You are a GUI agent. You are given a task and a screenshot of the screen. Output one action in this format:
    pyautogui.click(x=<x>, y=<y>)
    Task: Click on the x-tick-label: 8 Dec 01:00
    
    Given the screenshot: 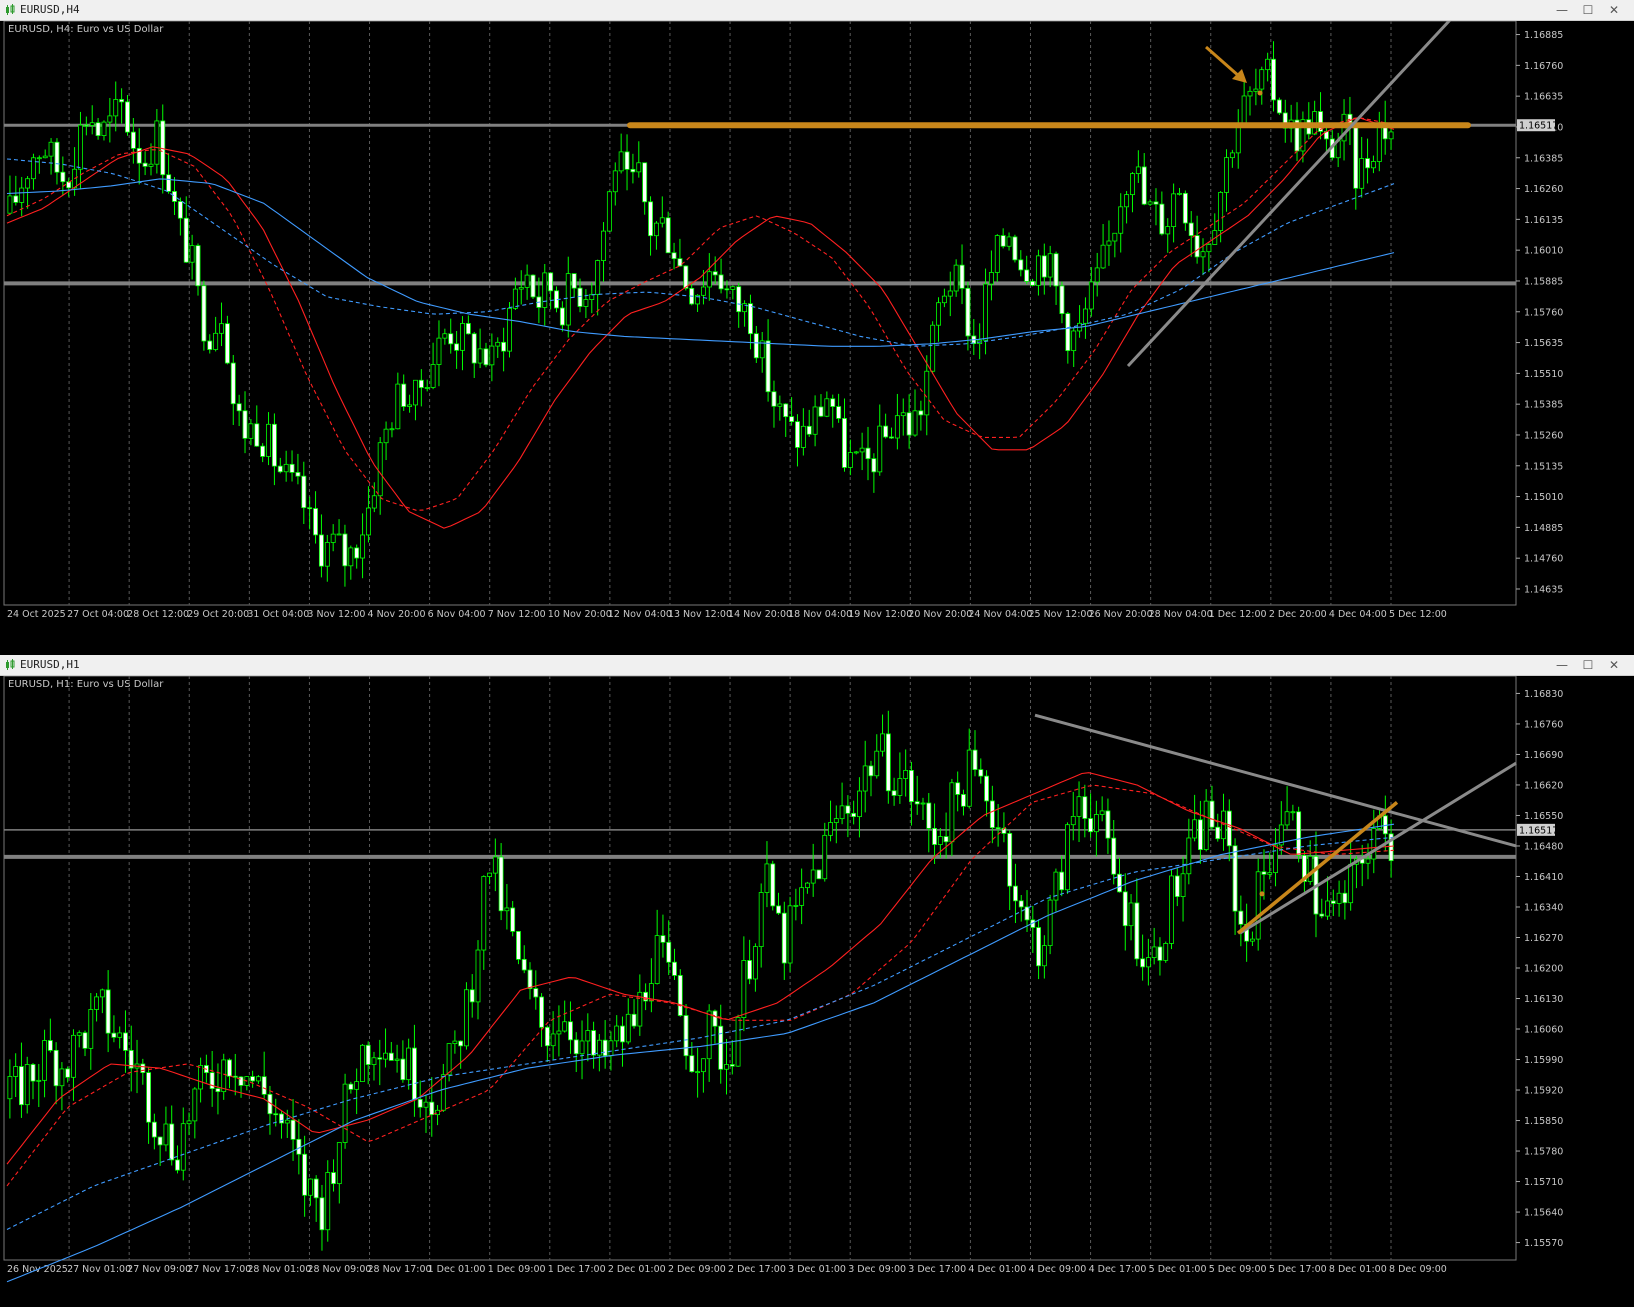 What is the action you would take?
    pyautogui.click(x=1358, y=1269)
    